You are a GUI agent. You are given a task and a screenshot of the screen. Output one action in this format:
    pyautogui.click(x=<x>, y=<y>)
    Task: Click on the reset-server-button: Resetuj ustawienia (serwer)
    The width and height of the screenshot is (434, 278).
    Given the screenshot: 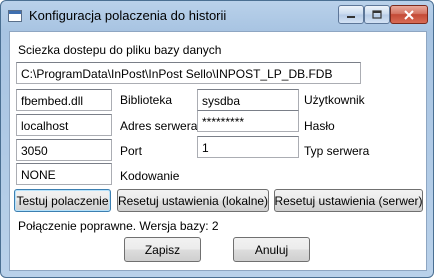 What is the action you would take?
    pyautogui.click(x=348, y=200)
    